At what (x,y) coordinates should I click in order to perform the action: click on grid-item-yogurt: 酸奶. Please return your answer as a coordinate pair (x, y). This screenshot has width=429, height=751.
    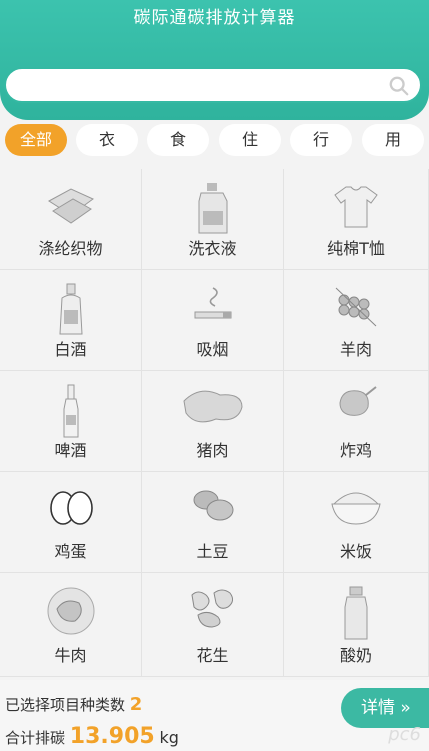
    Looking at the image, I should click on (356, 625).